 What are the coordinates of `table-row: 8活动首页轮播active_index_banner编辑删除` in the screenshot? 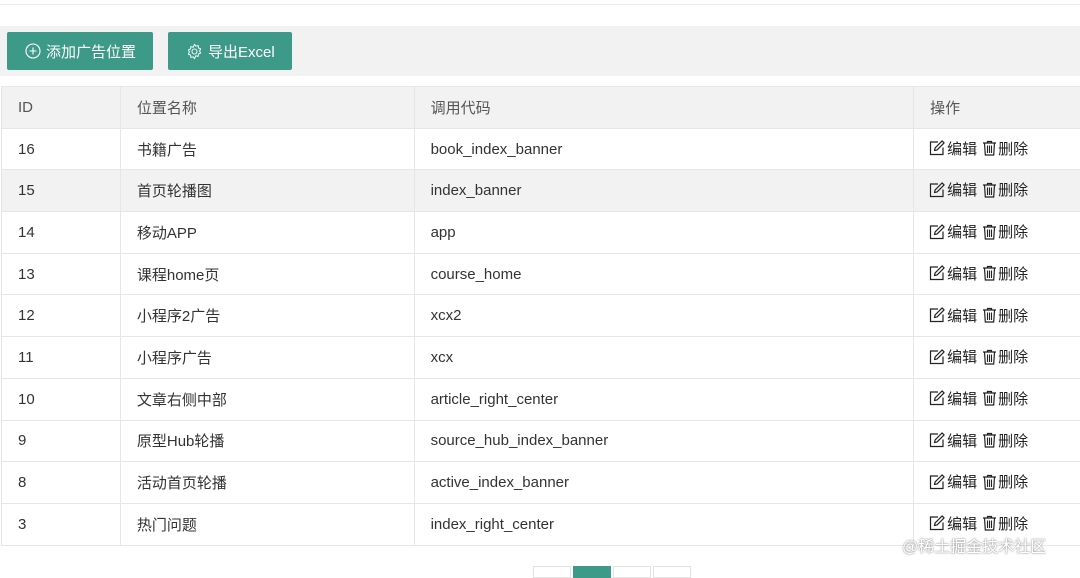 It's located at (541, 483).